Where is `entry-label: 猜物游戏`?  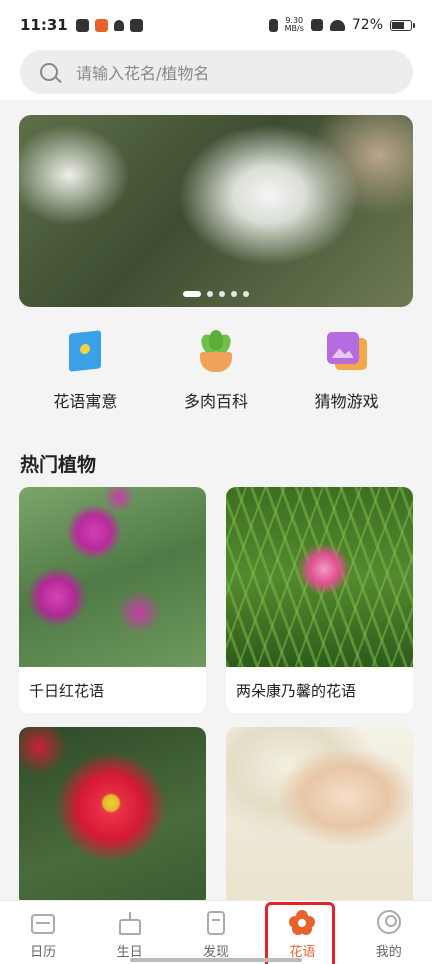
entry-label: 猜物游戏 is located at coordinates (346, 401).